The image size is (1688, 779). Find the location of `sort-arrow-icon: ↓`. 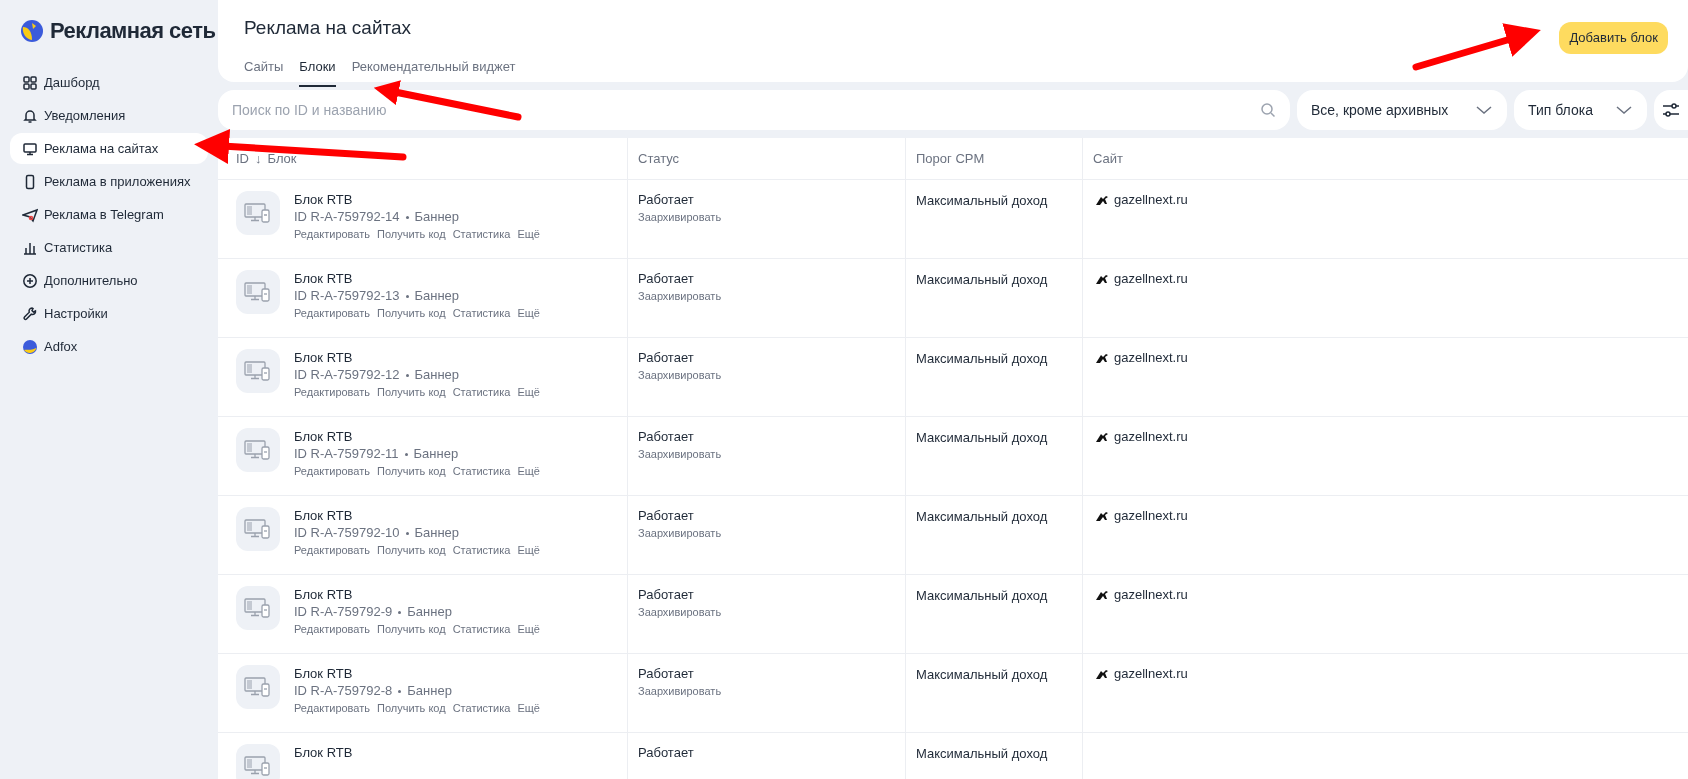

sort-arrow-icon: ↓ is located at coordinates (258, 158).